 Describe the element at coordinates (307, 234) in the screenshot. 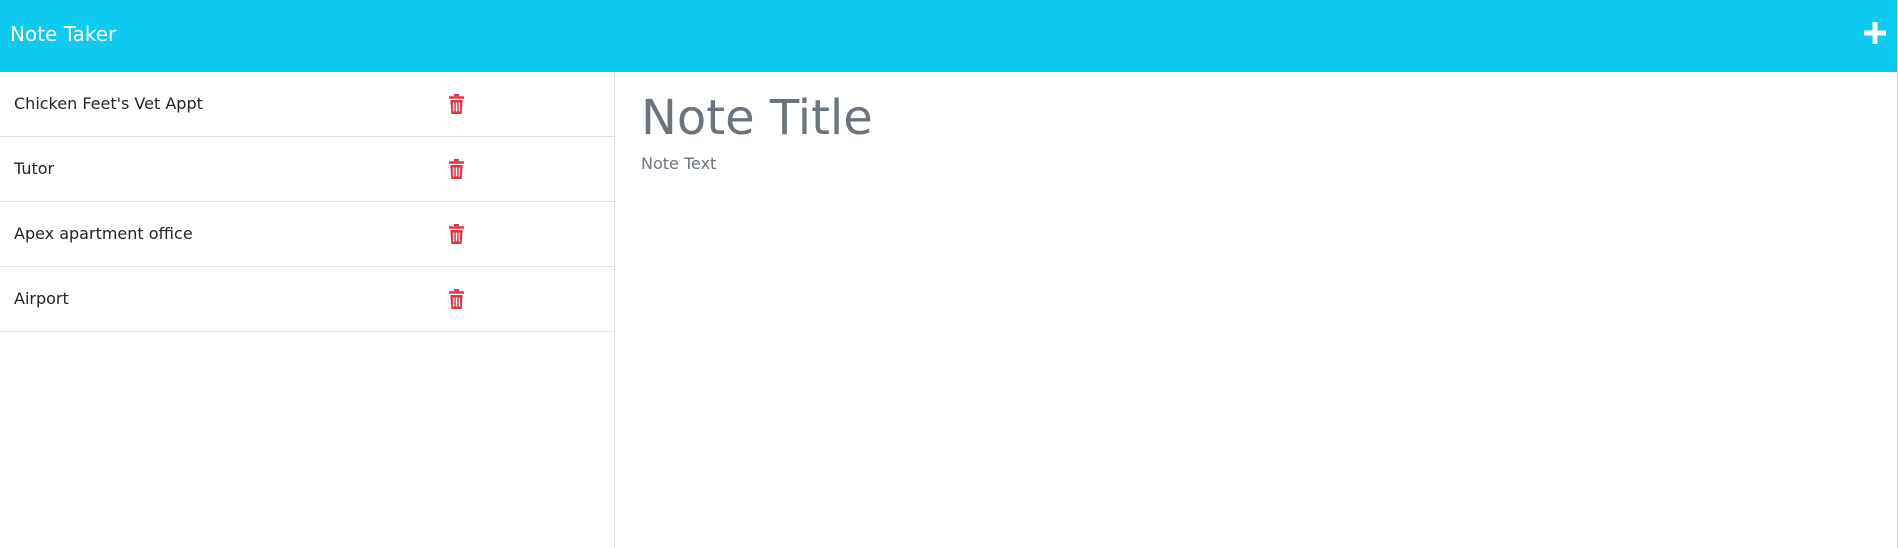

I see `note-list-item: Apex apartment office` at that location.